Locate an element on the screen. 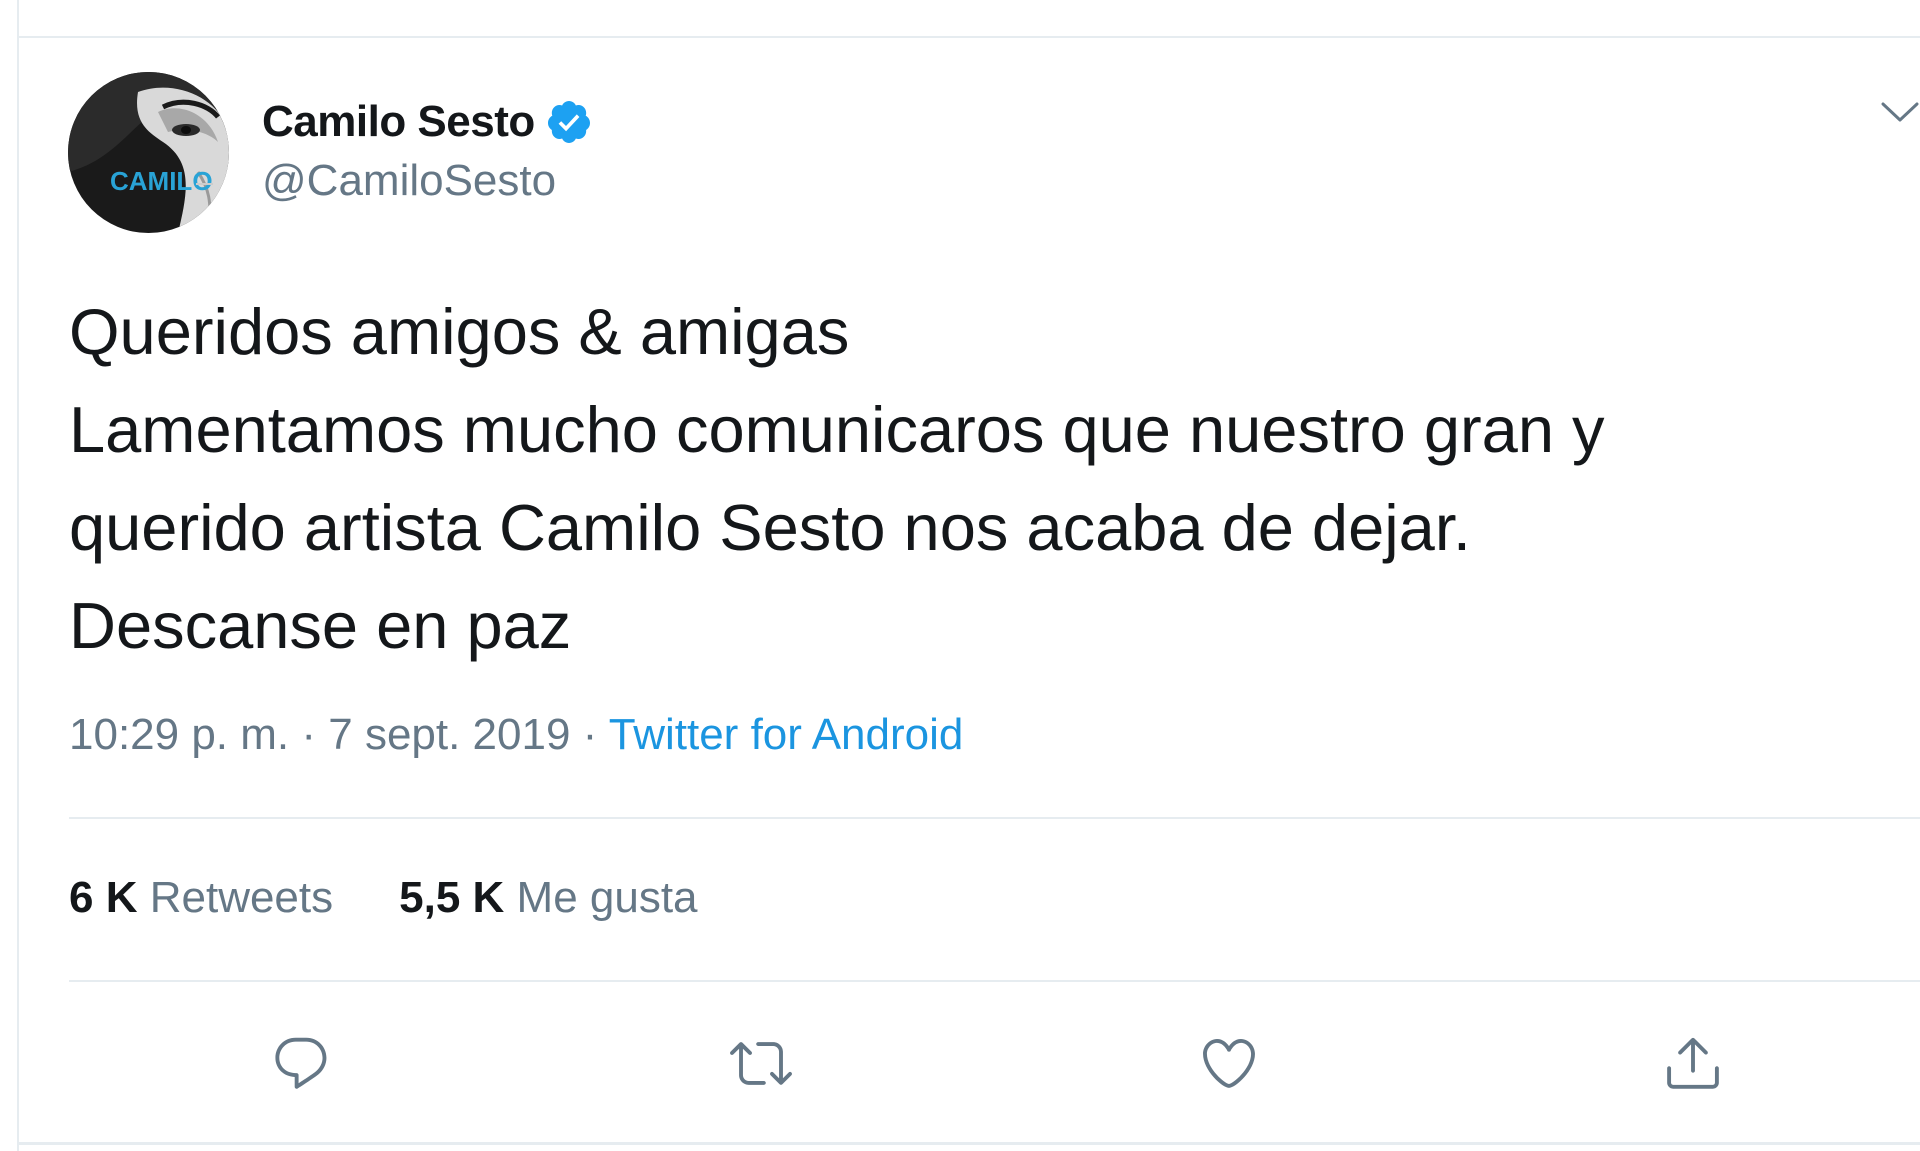  reply-icon is located at coordinates (301, 1063).